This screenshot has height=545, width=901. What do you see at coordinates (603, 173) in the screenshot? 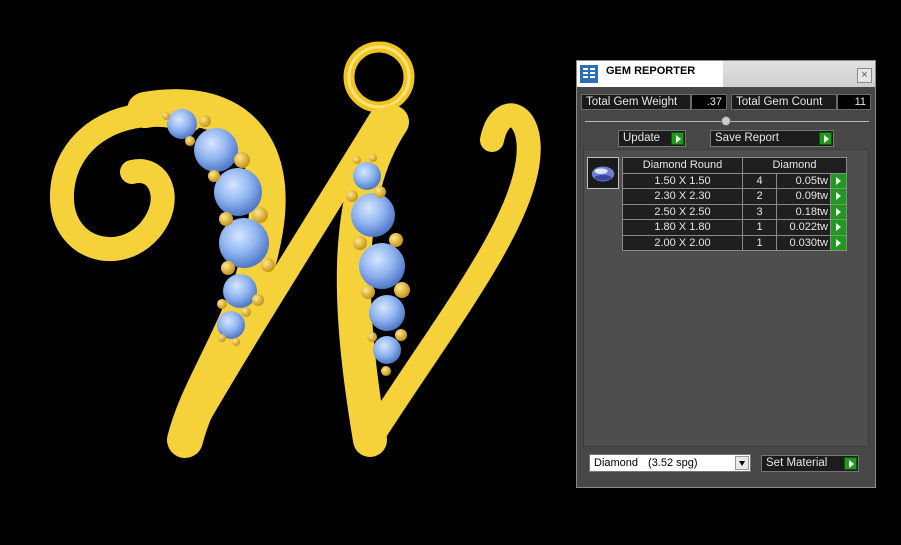
I see `gem-icon` at bounding box center [603, 173].